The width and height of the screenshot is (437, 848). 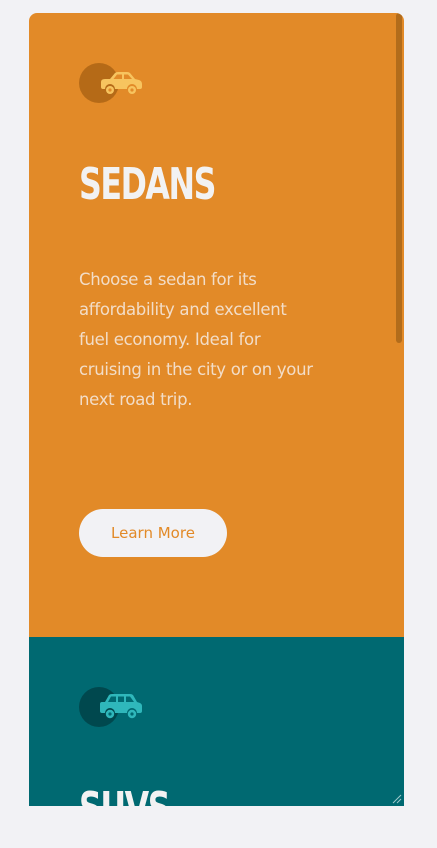 I want to click on resize-handle-icon, so click(x=396, y=798).